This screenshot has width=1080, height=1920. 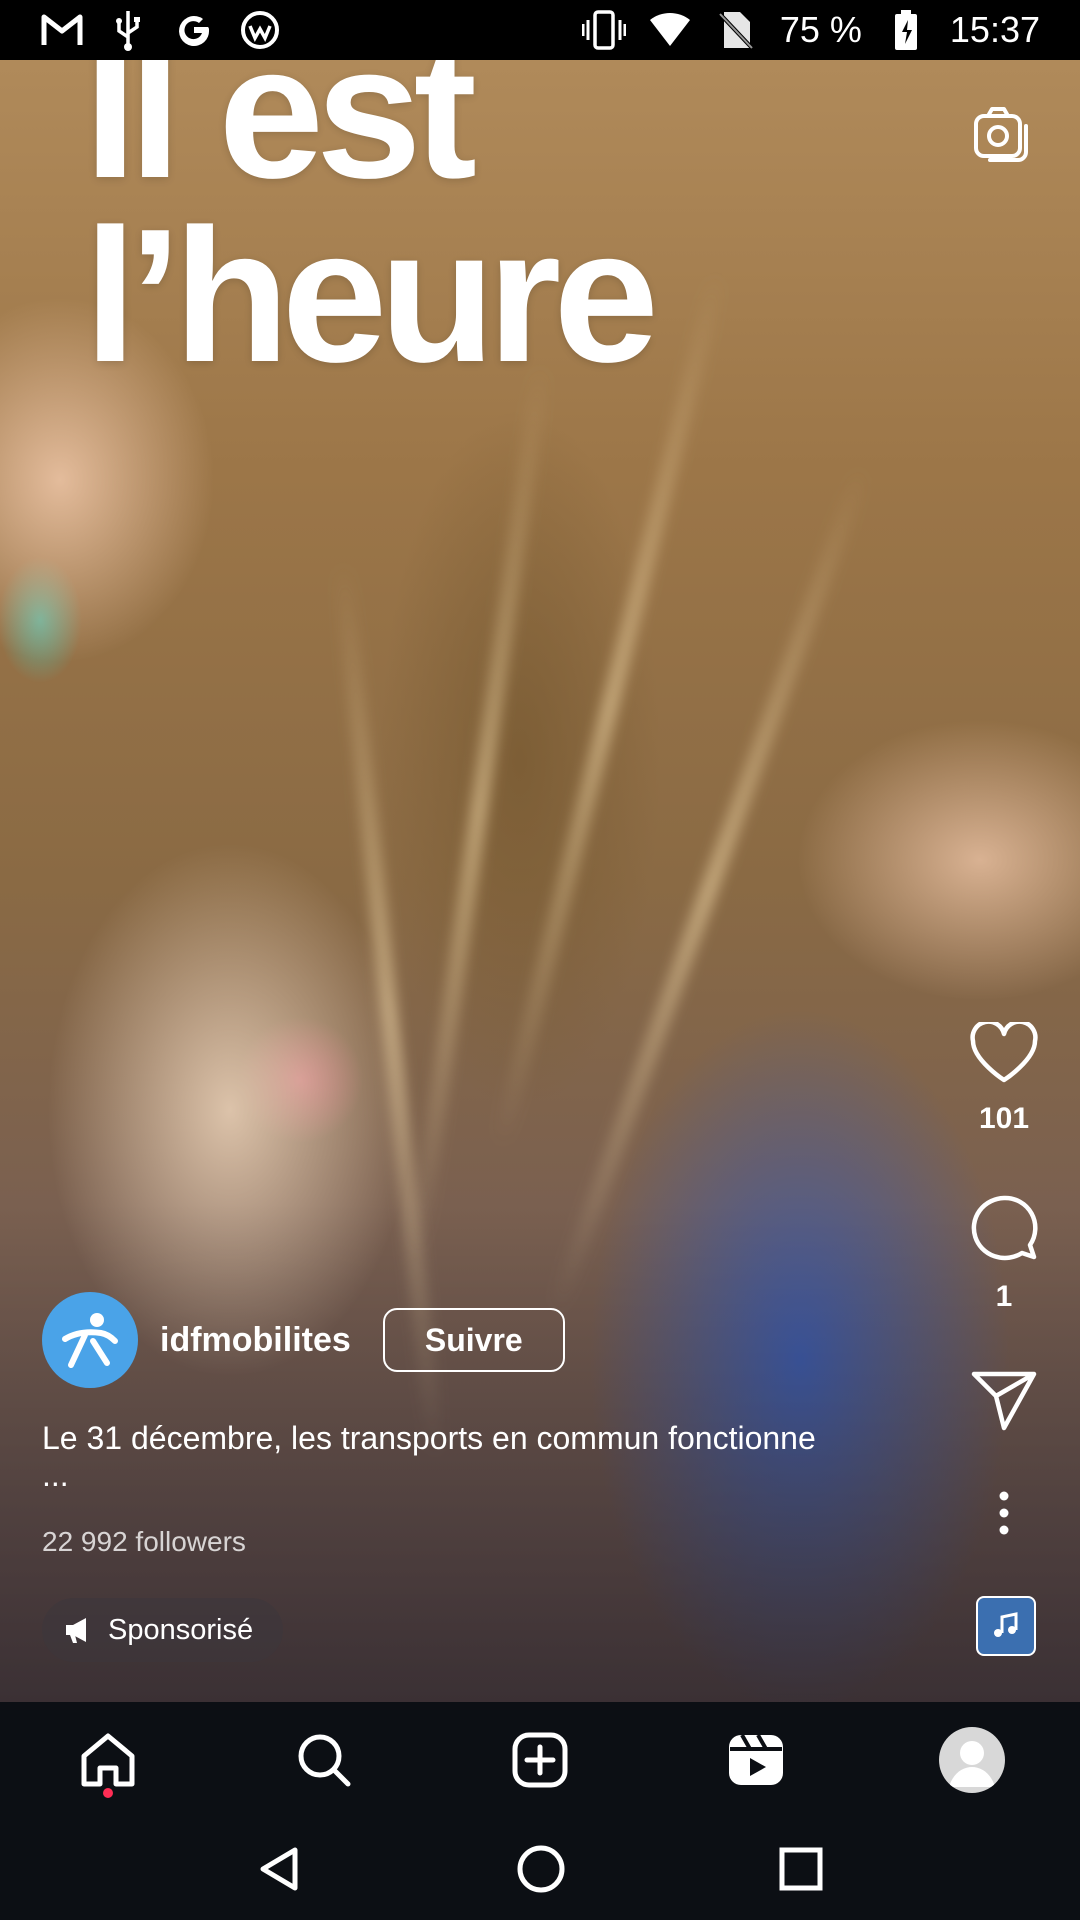 I want to click on comment-action: 1, so click(x=1004, y=1254).